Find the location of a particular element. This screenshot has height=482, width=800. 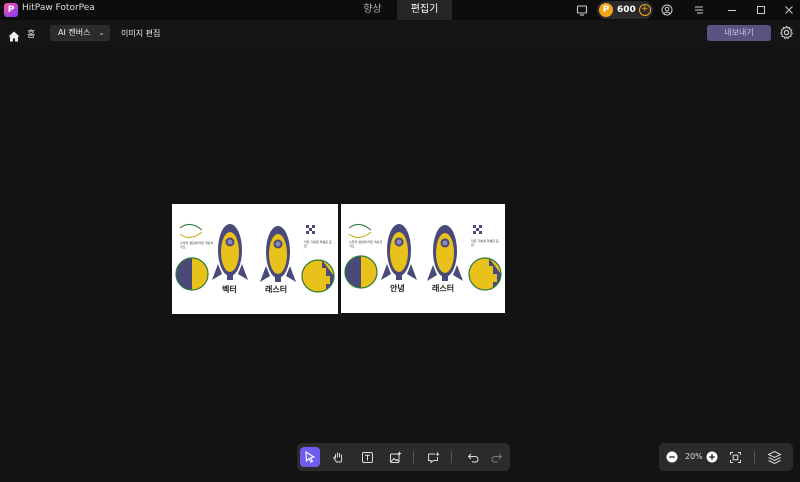

app-title: HitPaw FotorPea is located at coordinates (58, 8).